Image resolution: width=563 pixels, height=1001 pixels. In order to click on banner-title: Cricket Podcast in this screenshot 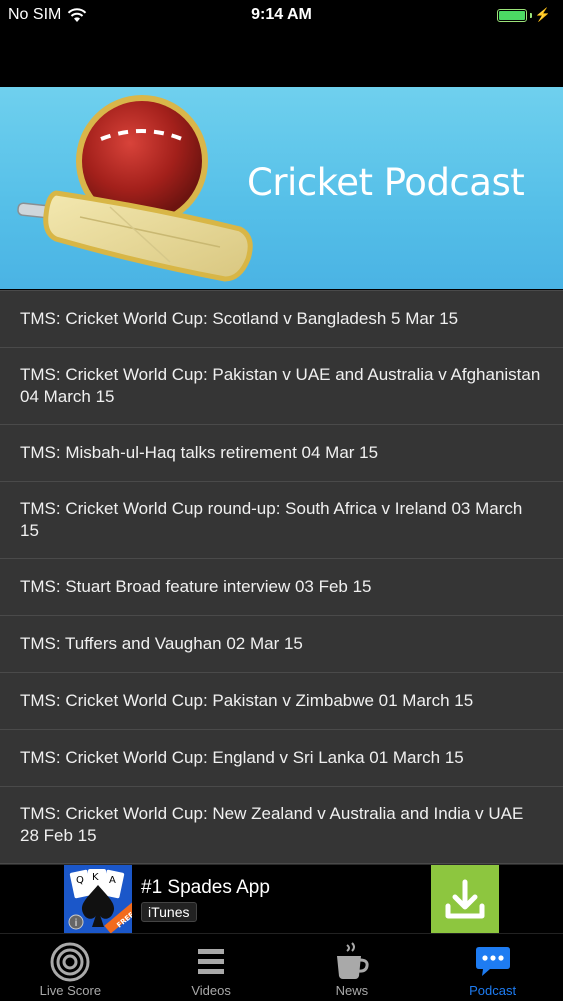, I will do `click(386, 182)`.